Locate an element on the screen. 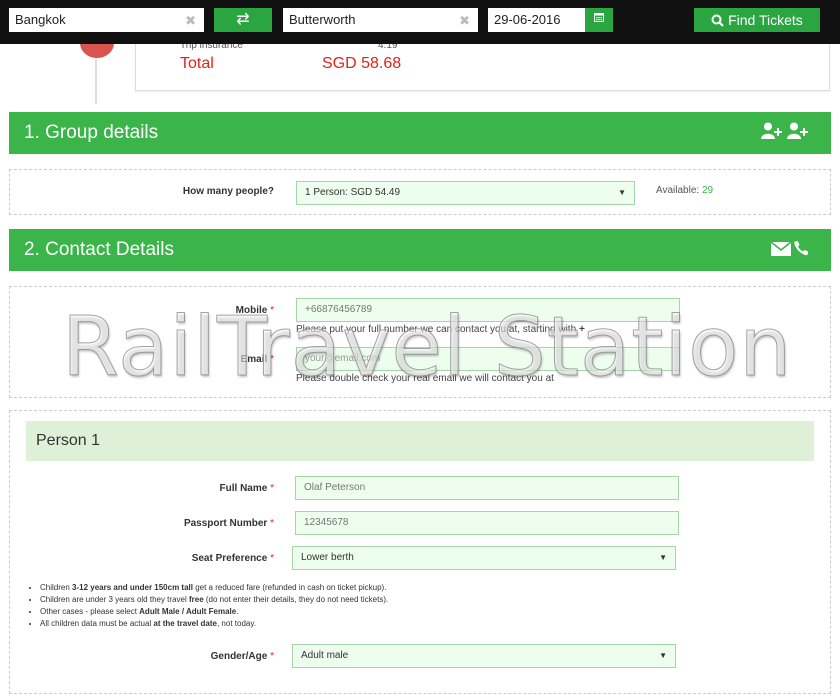  date-input: 29-06-2016 is located at coordinates (536, 20).